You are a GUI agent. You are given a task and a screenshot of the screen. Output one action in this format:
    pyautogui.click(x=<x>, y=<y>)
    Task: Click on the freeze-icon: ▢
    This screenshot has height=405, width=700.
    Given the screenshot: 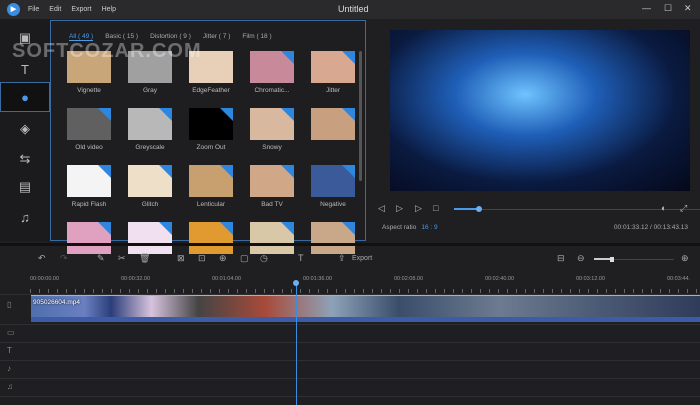 What is the action you would take?
    pyautogui.click(x=244, y=258)
    